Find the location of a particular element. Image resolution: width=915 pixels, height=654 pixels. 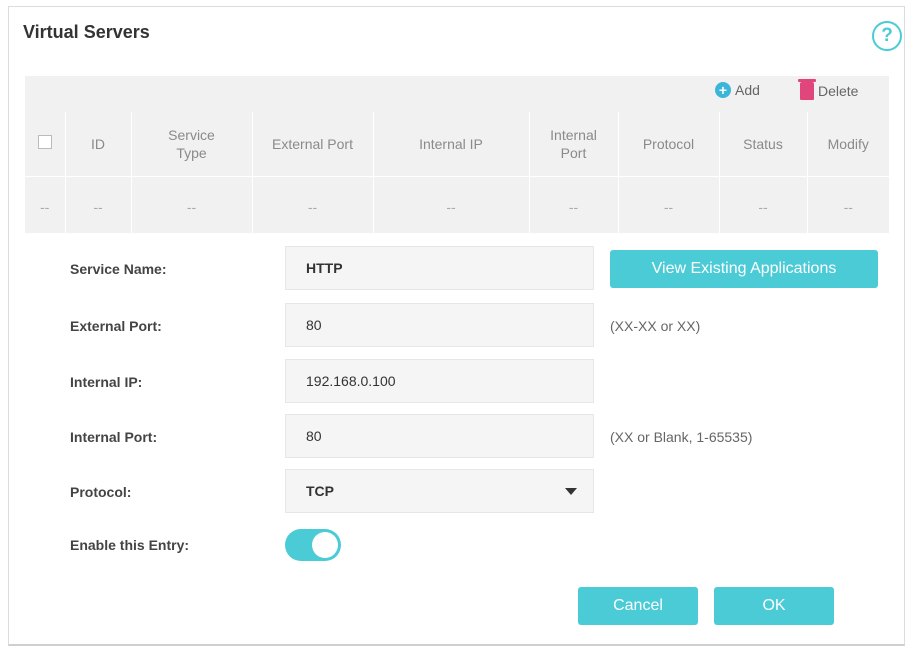

select-all-checkbox is located at coordinates (44, 142).